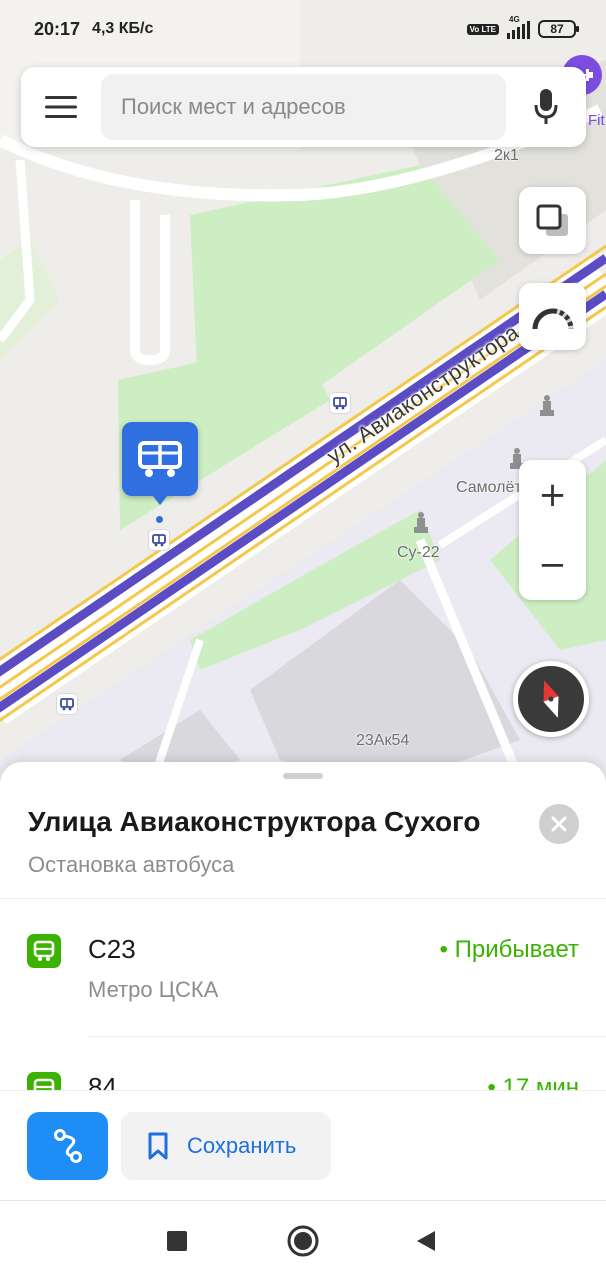  What do you see at coordinates (482, 29) in the screenshot?
I see `volte-badge: Vo LTE` at bounding box center [482, 29].